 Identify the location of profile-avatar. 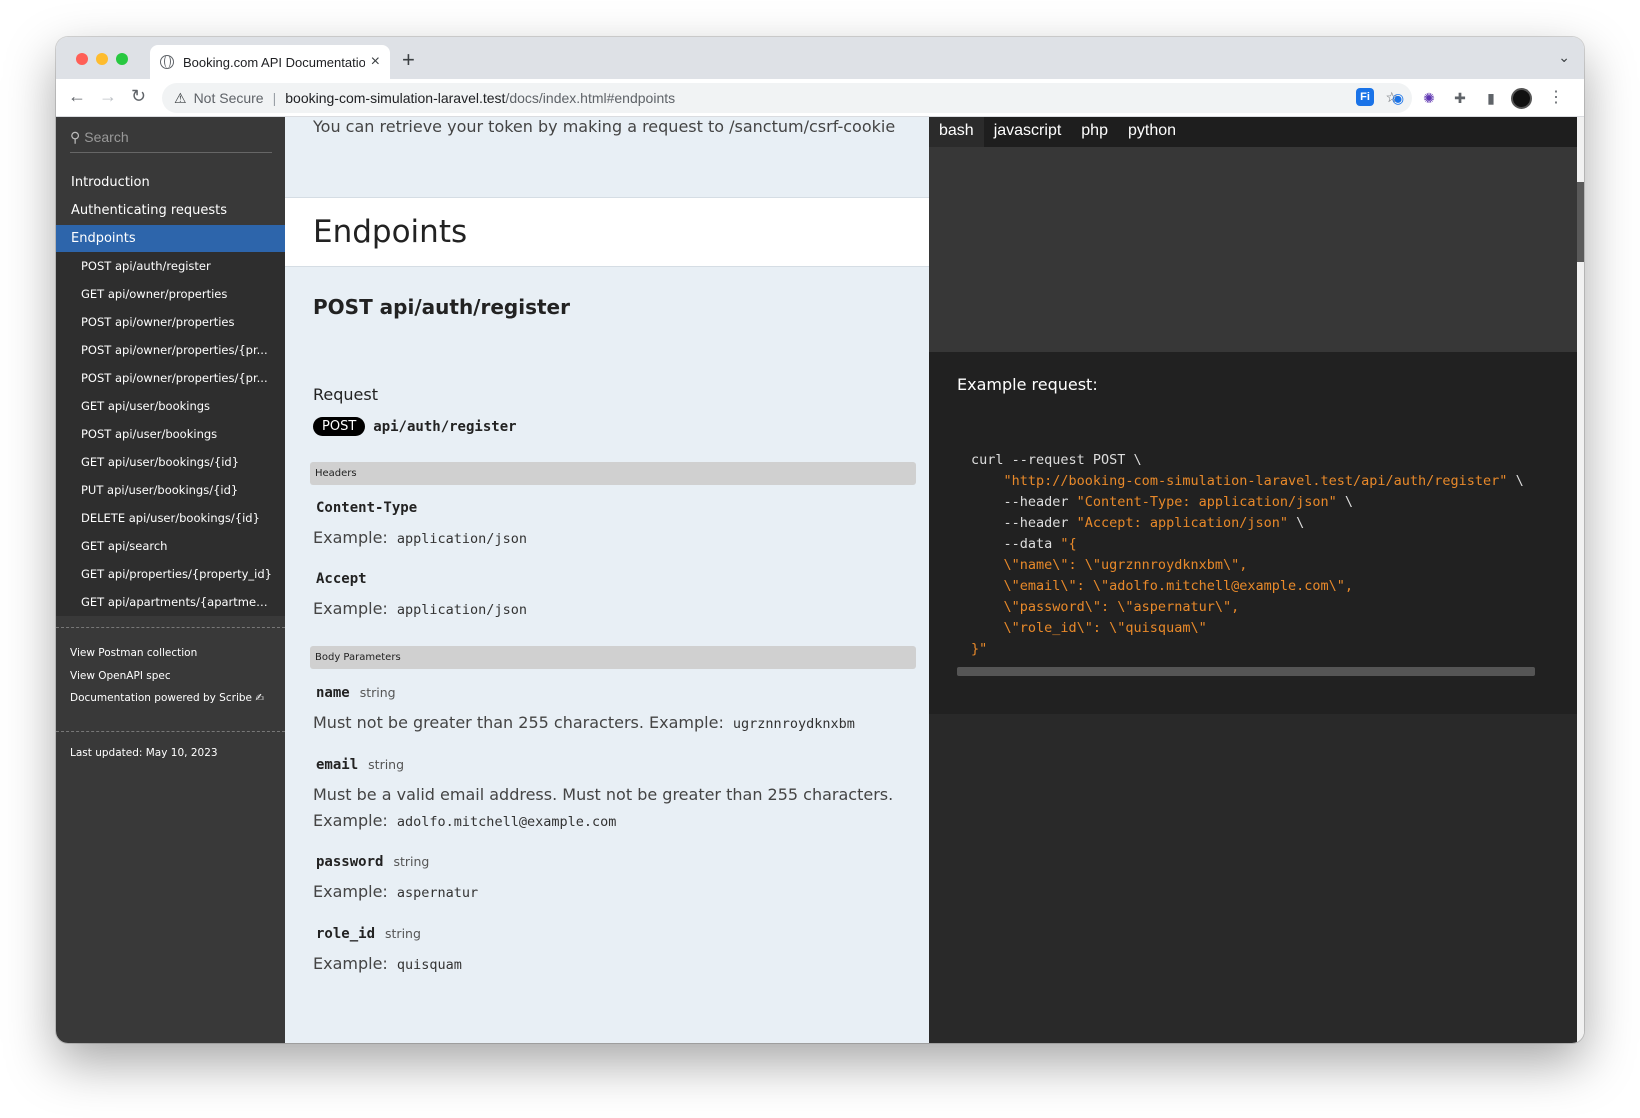
(1521, 98).